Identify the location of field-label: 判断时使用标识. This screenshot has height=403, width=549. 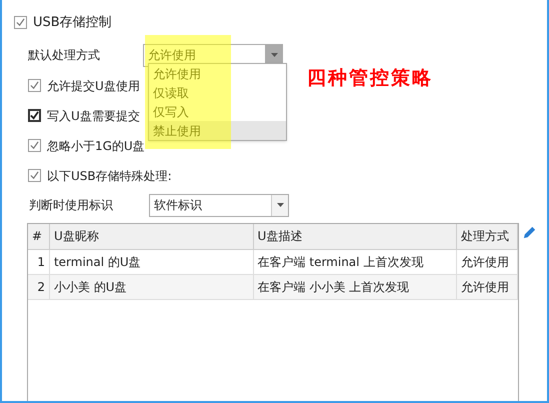
(71, 205).